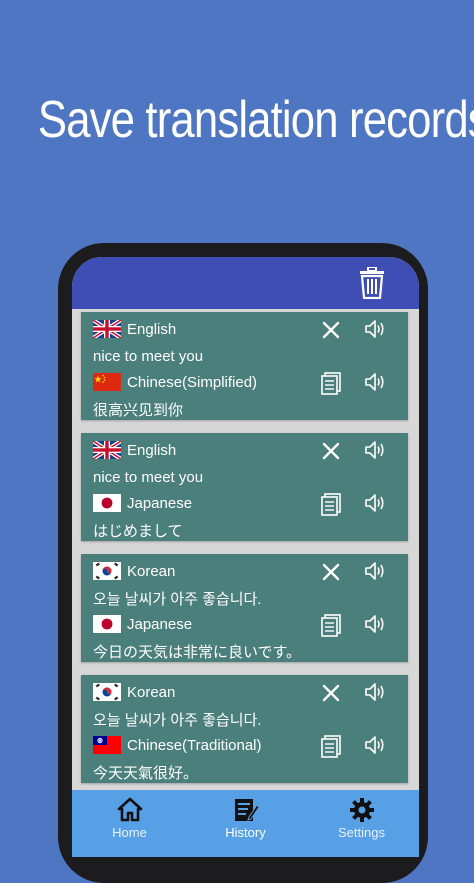 This screenshot has height=883, width=474. I want to click on target-lang-row: Chinese(Simplified), so click(175, 382).